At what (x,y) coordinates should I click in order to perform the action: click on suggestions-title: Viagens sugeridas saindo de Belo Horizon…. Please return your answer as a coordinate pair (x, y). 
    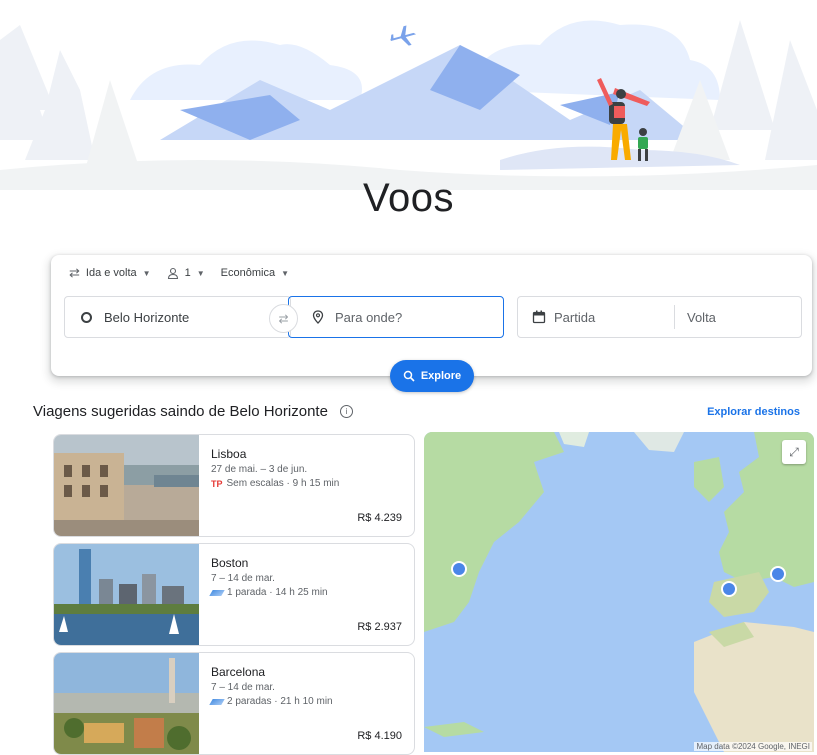
    Looking at the image, I should click on (180, 411).